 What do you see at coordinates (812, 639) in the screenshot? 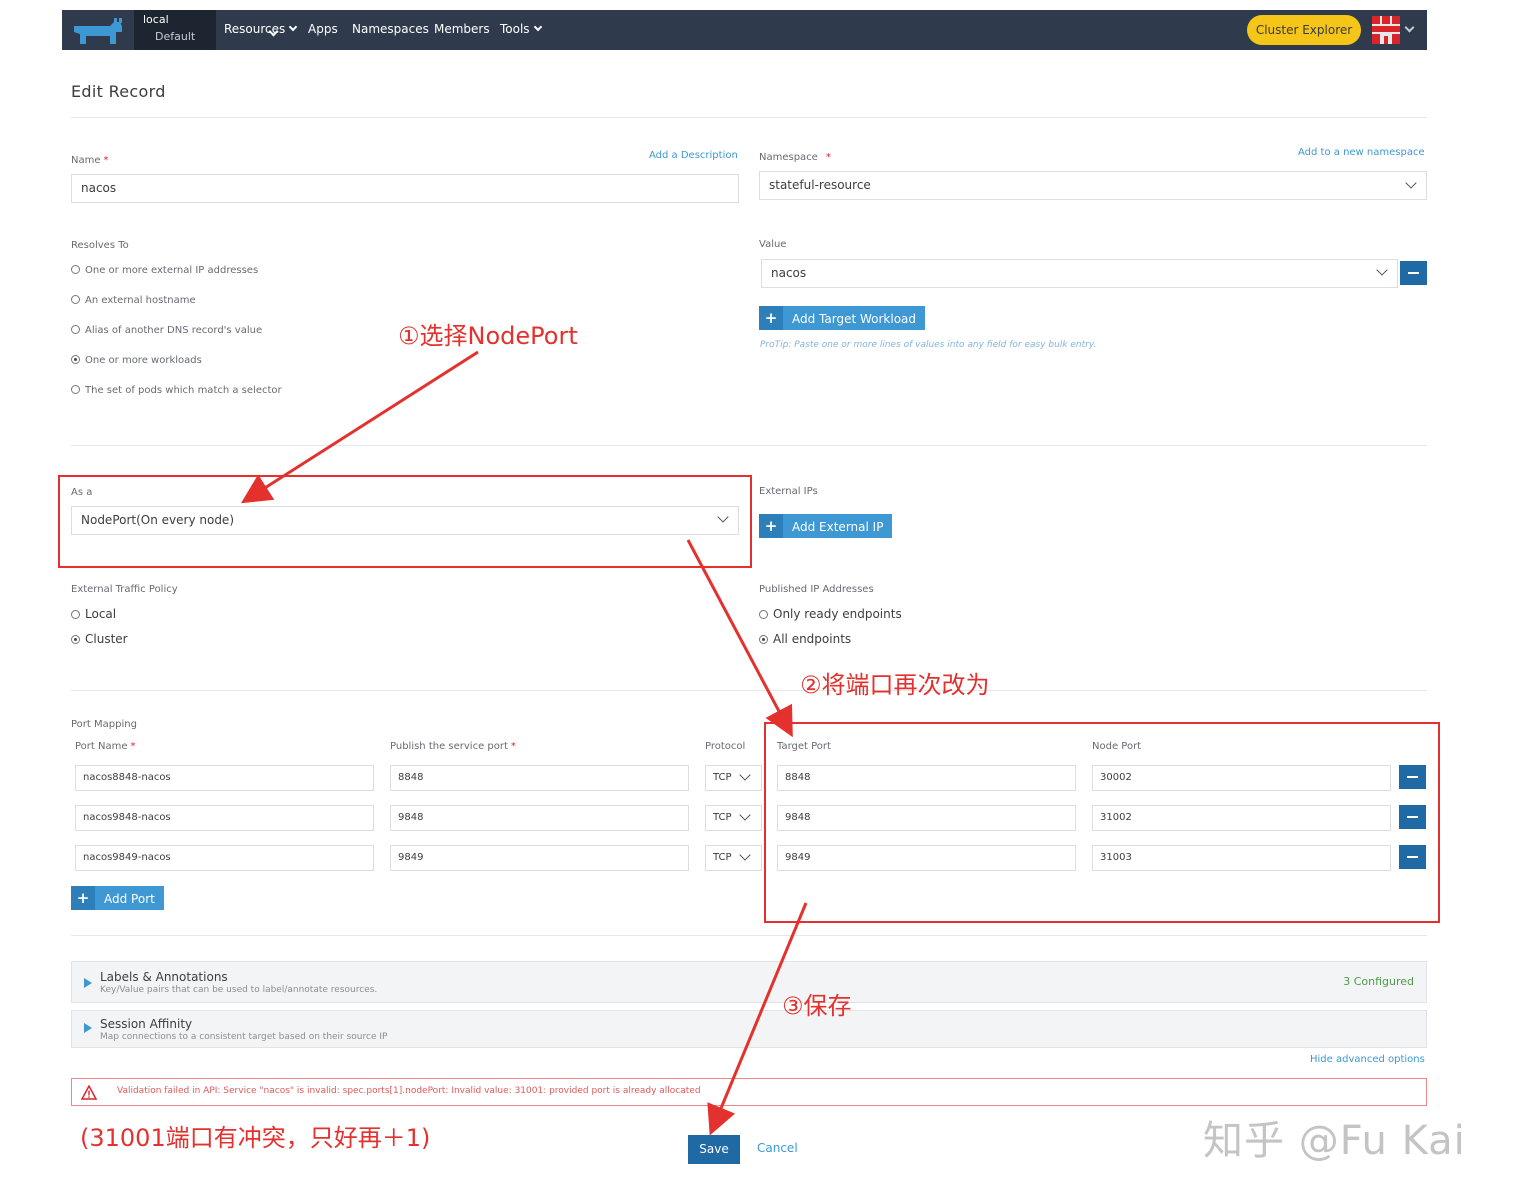
I see `option-label: All endpoints` at bounding box center [812, 639].